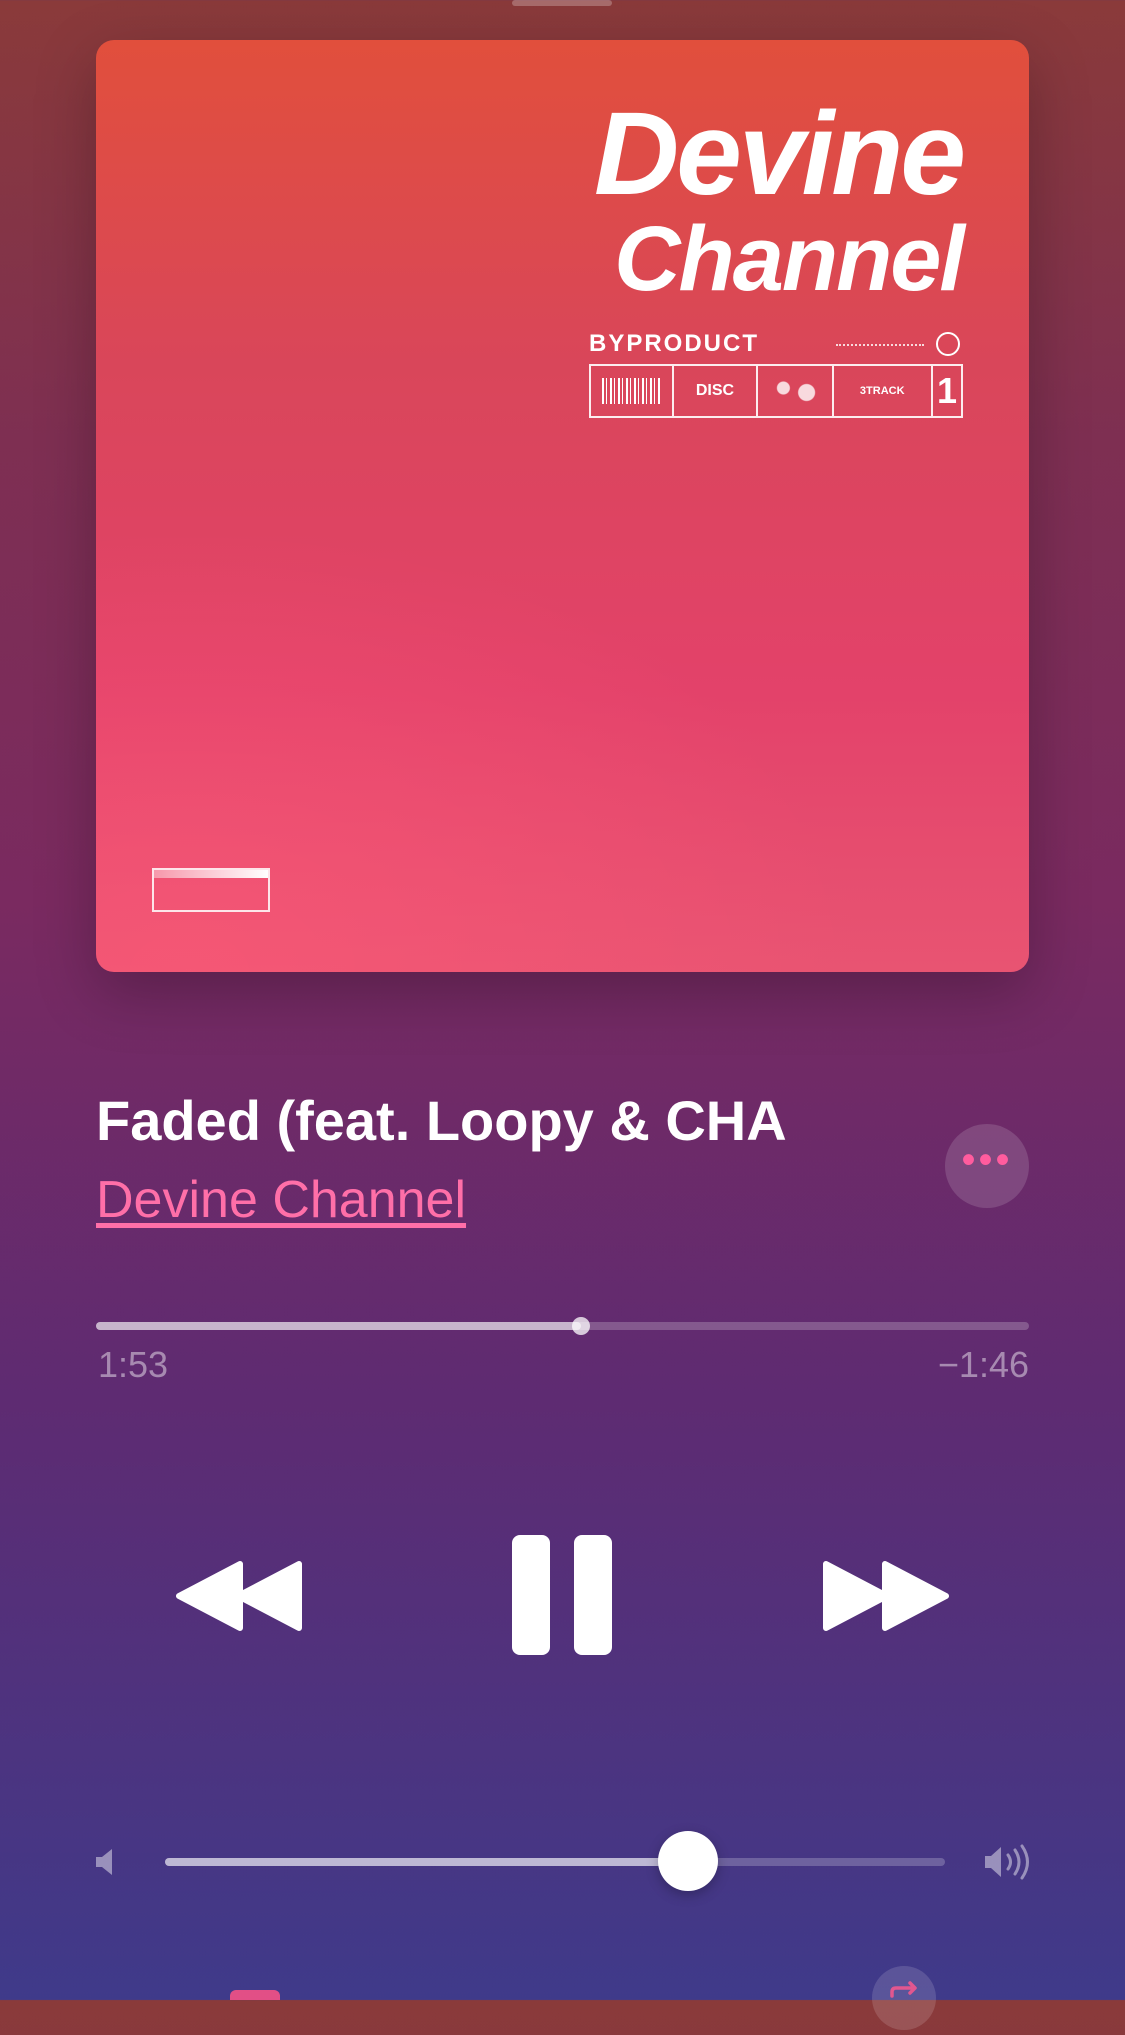 The image size is (1125, 2035). I want to click on artwork-dotted-line, so click(880, 345).